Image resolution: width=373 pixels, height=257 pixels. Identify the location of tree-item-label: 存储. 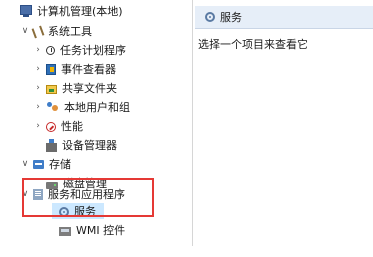
(60, 164).